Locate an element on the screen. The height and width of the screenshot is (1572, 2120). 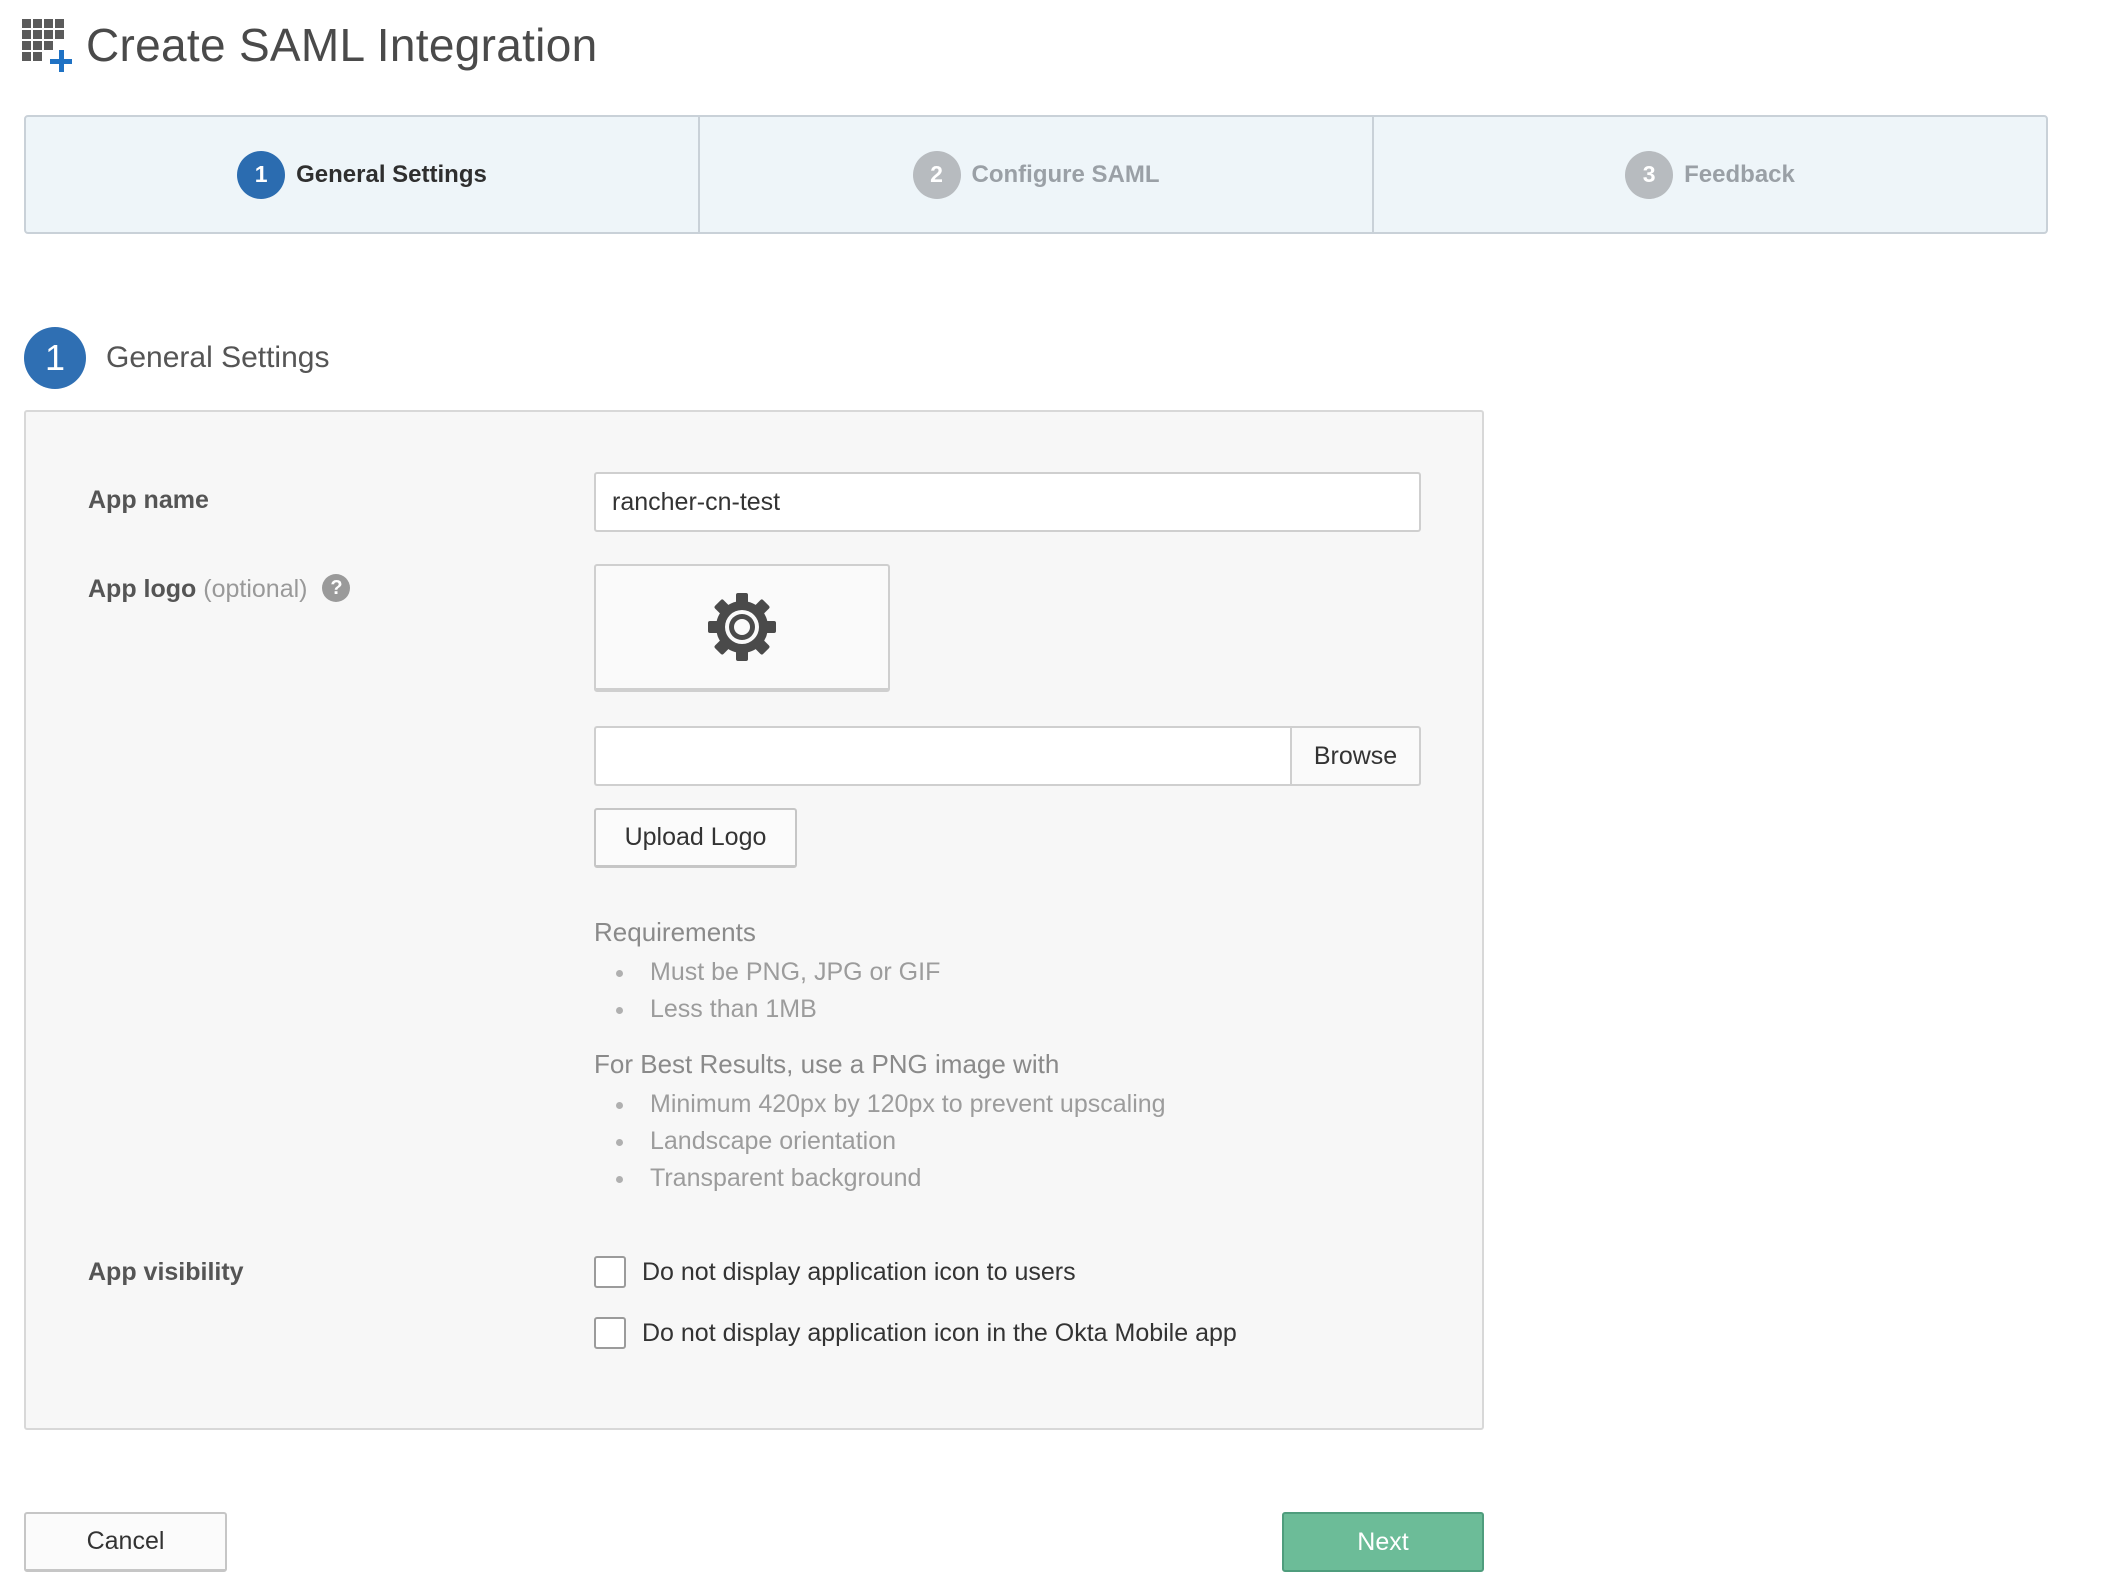
hide-icon-users-checkbox is located at coordinates (610, 1272).